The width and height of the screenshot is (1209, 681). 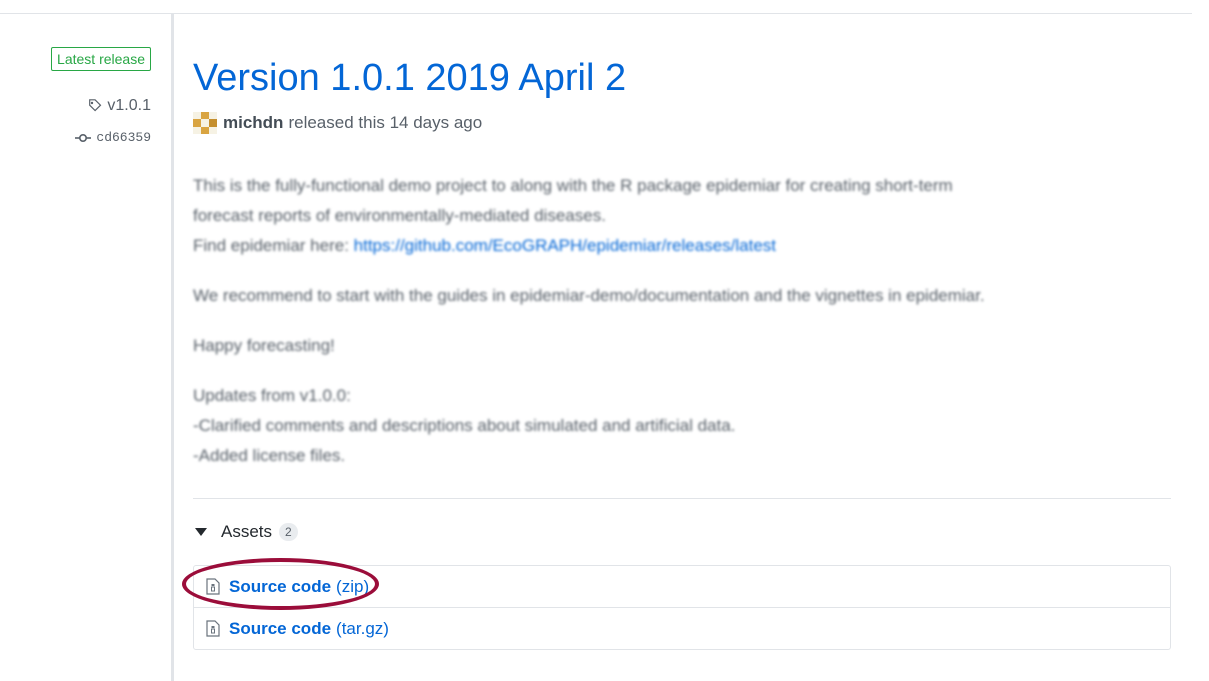 What do you see at coordinates (172, 347) in the screenshot?
I see `timeline-bar` at bounding box center [172, 347].